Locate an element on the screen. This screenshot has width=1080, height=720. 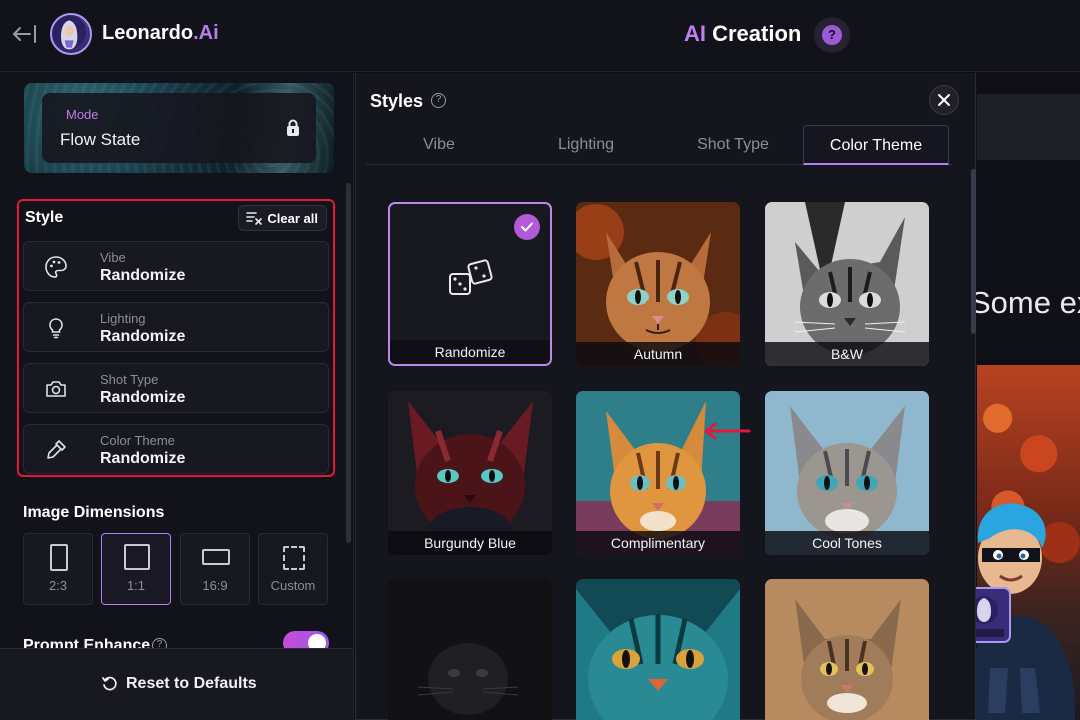
mode-card: Mode Flow State is located at coordinates (179, 128).